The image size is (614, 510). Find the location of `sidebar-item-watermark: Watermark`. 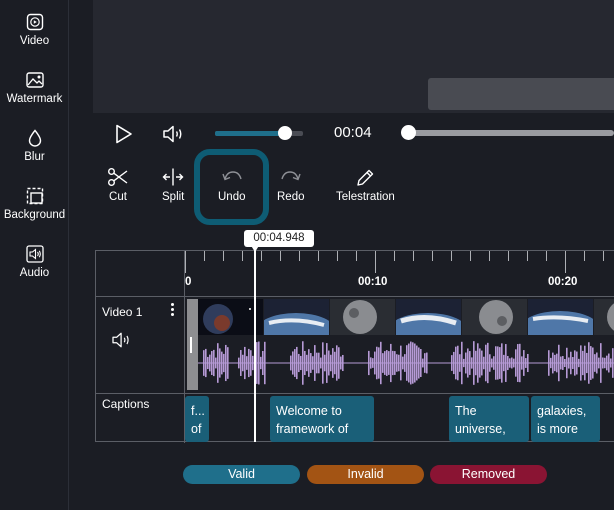

sidebar-item-watermark: Watermark is located at coordinates (34, 96).